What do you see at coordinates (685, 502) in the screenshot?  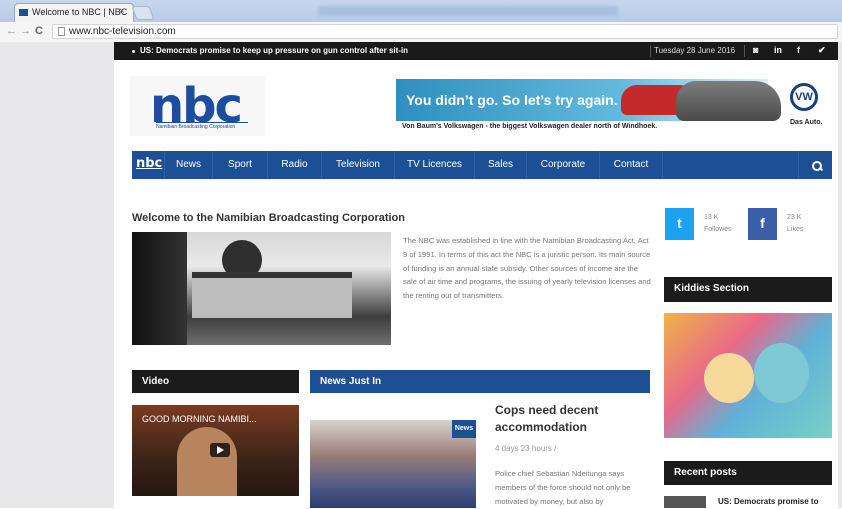 I see `recent-post-thumbnail` at bounding box center [685, 502].